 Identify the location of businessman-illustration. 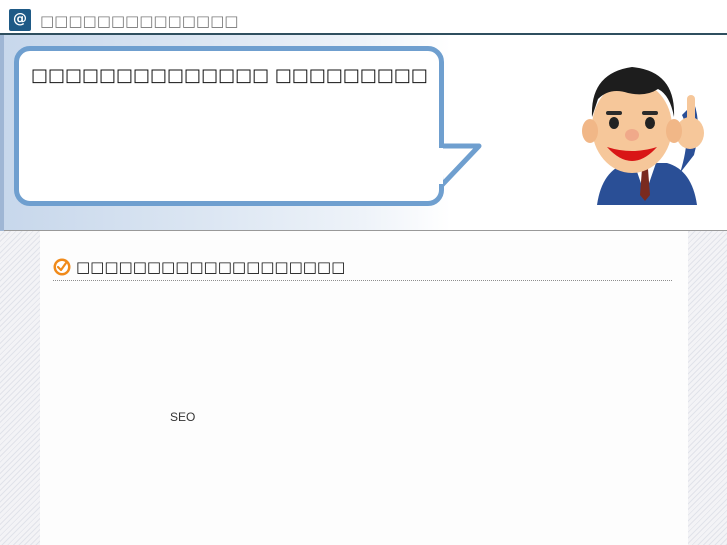
(643, 136).